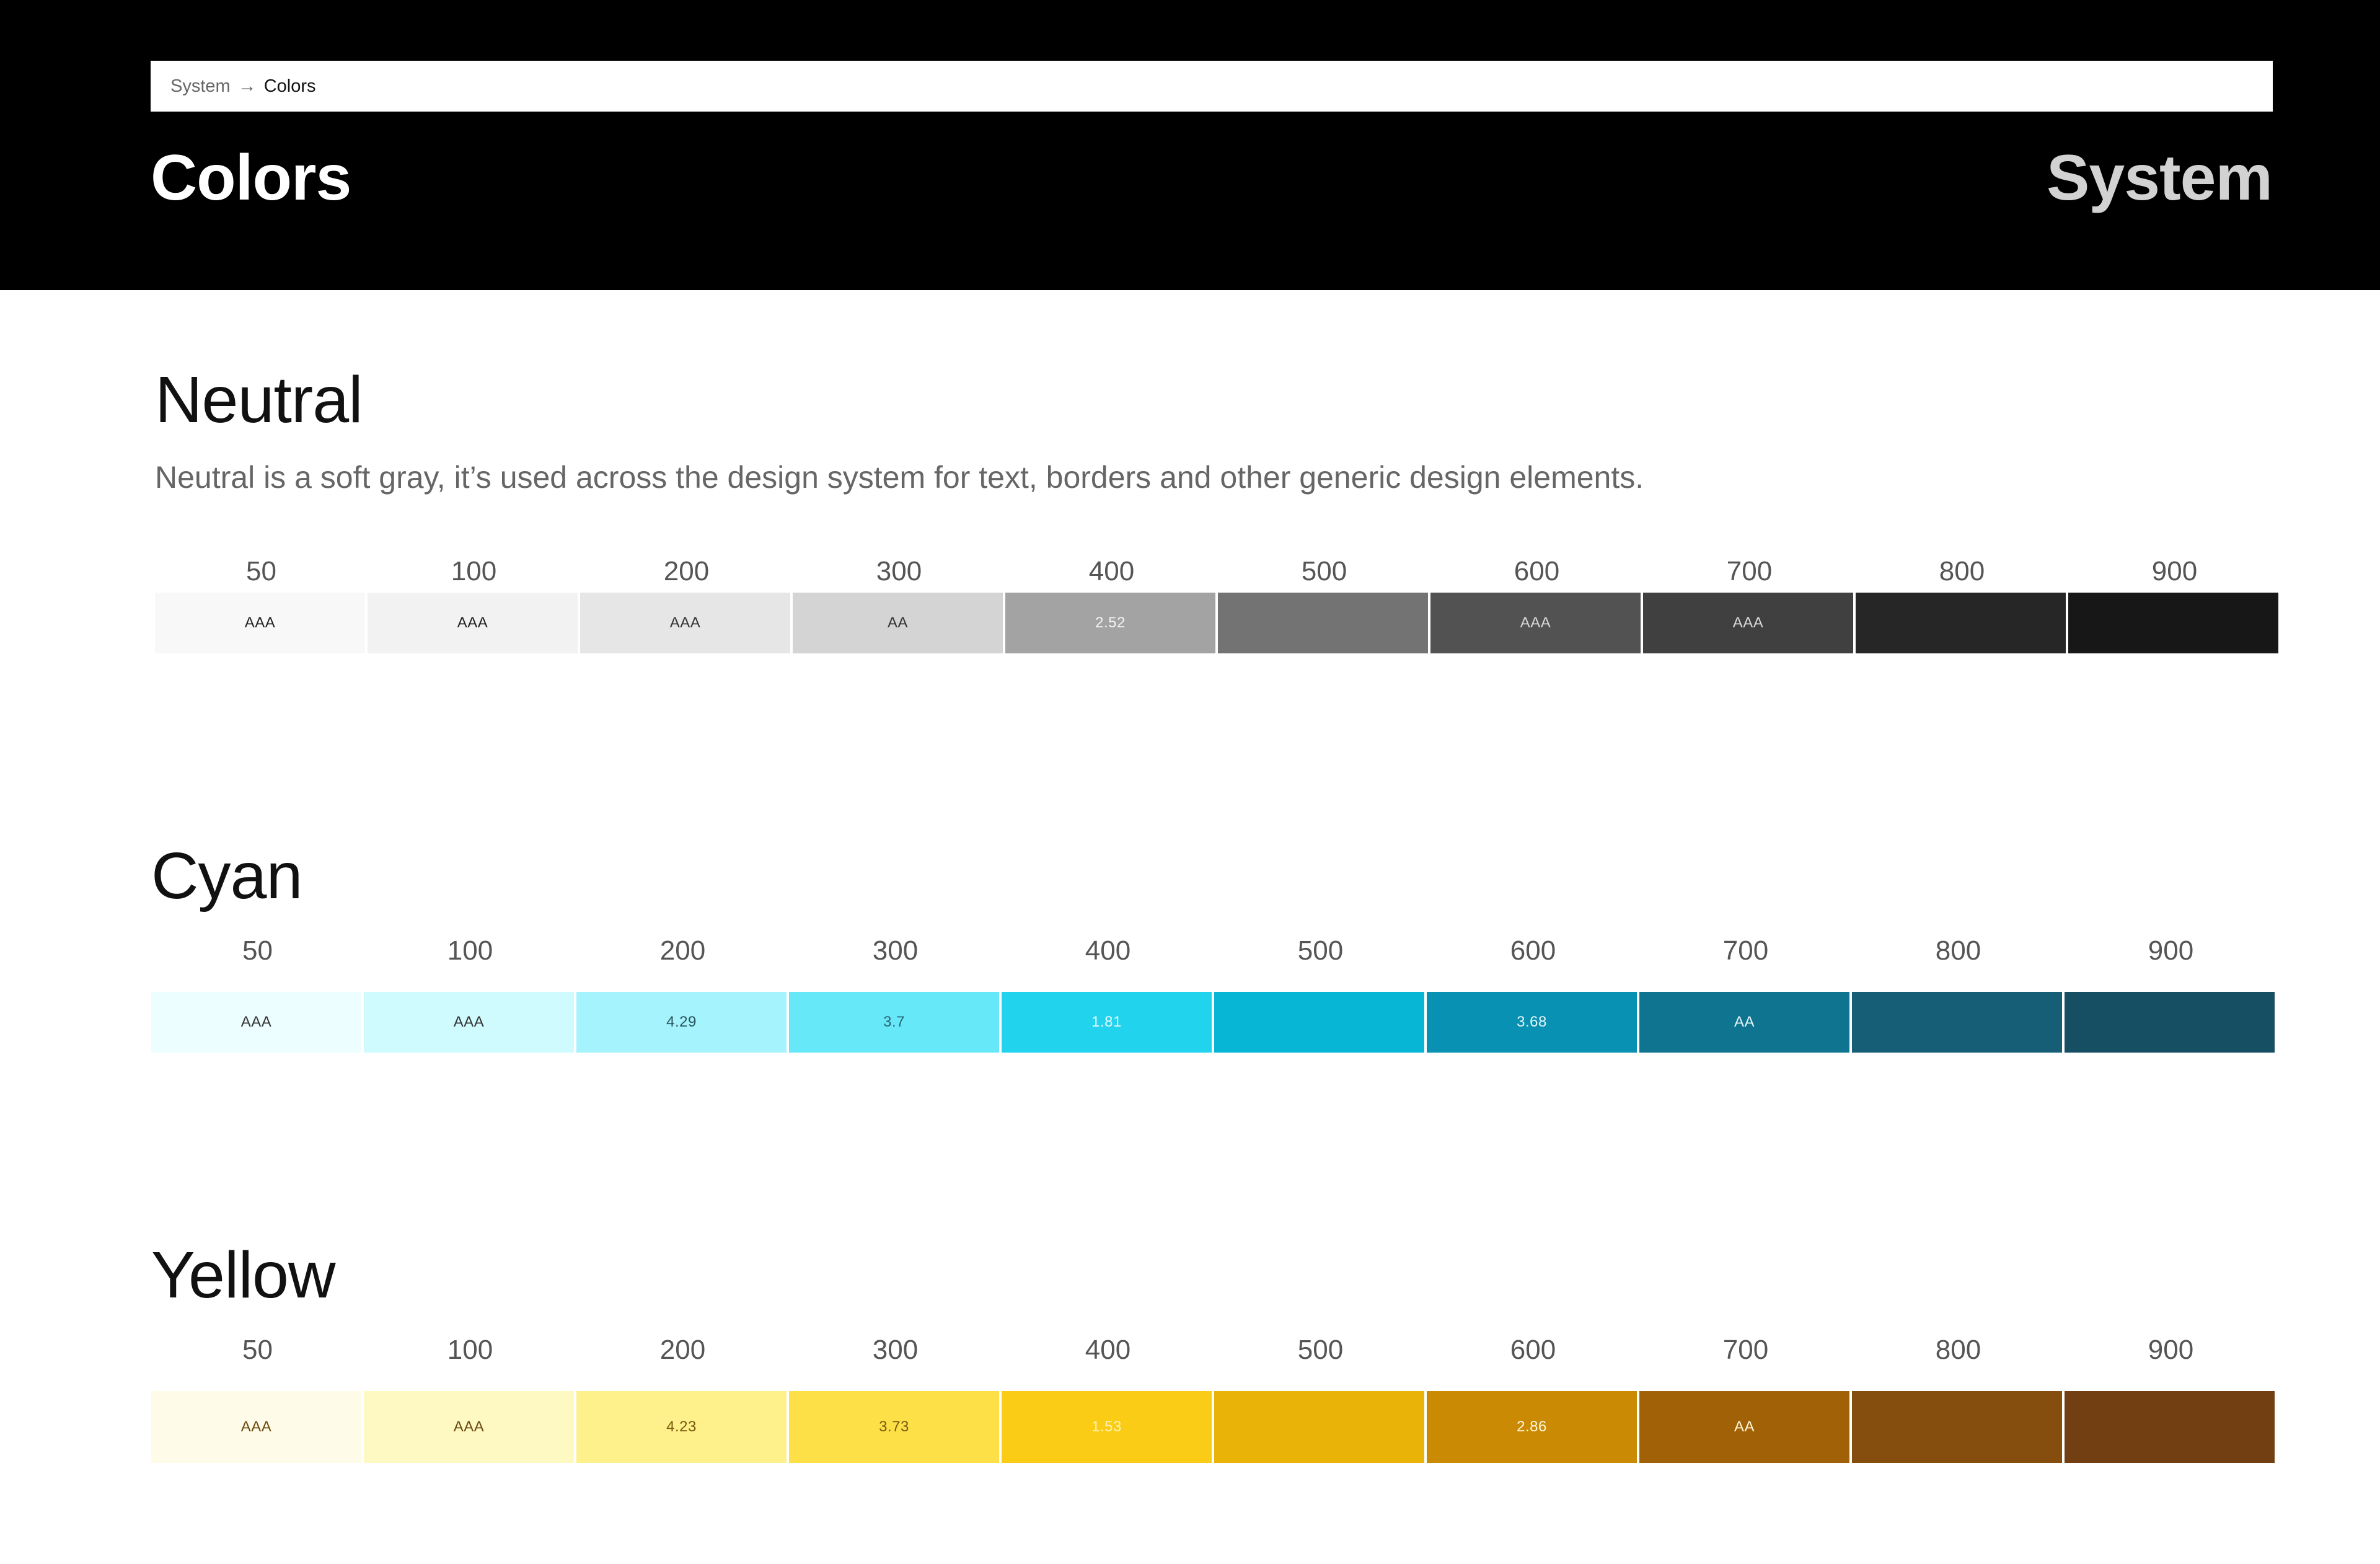  What do you see at coordinates (1107, 1427) in the screenshot?
I see `color-swatch: 1.53` at bounding box center [1107, 1427].